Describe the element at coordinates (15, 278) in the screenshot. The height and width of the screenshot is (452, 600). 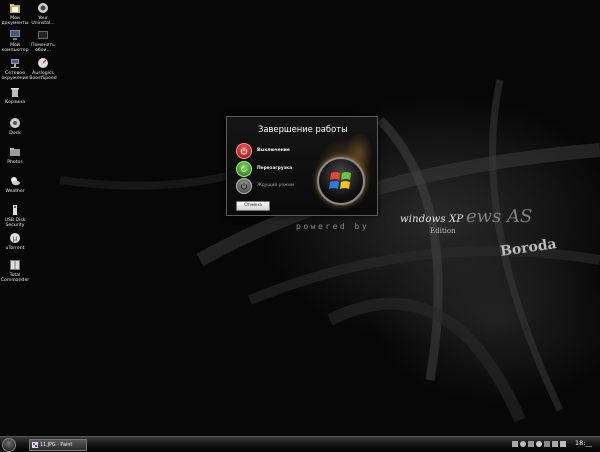
I see `desktop-icon-label: Total Commander` at that location.